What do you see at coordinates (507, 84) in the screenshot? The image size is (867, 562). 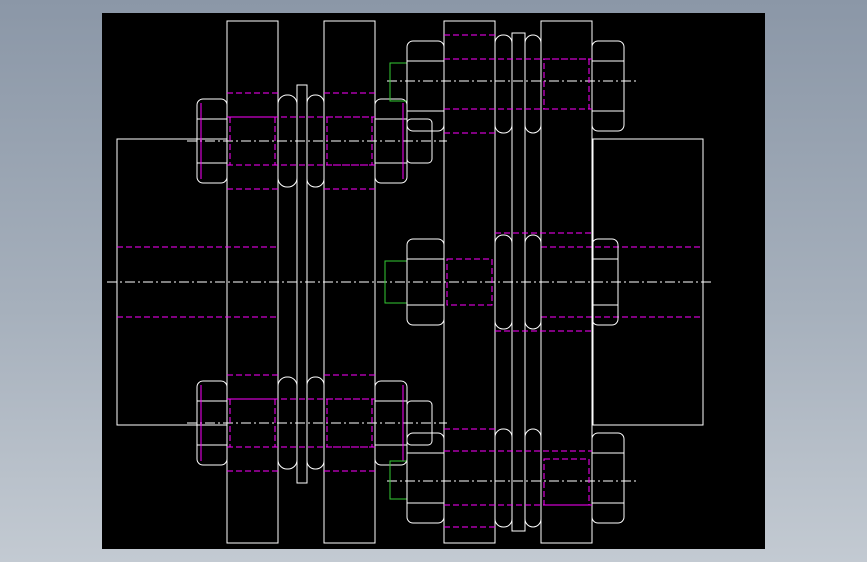 I see `hex-bolt-right-top` at bounding box center [507, 84].